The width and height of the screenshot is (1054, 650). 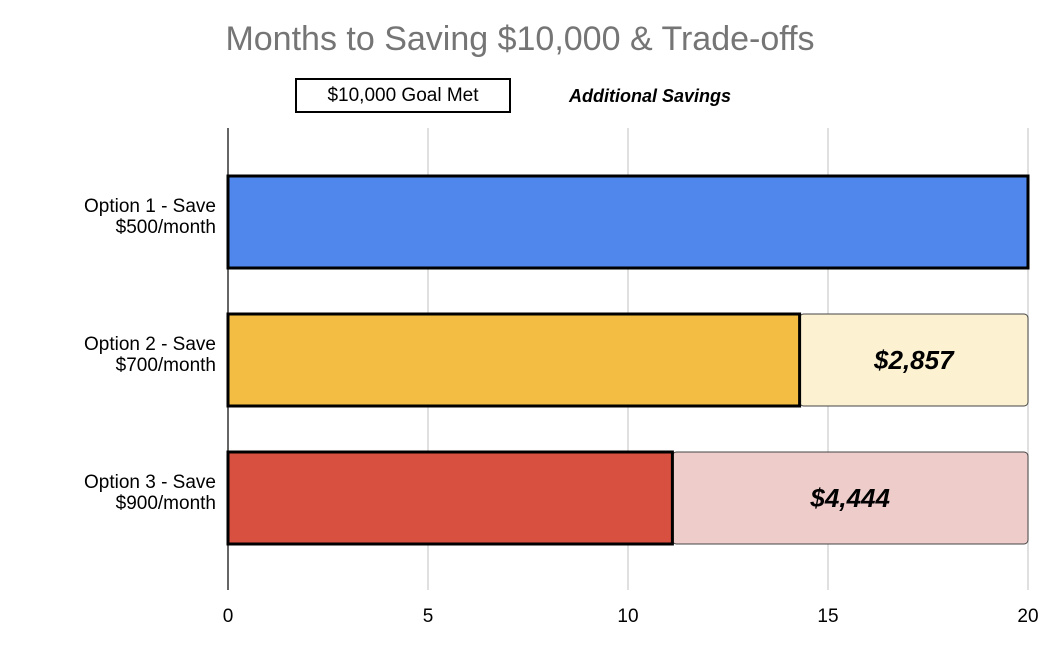 I want to click on category-label: Option 1 - Save, so click(x=150, y=206).